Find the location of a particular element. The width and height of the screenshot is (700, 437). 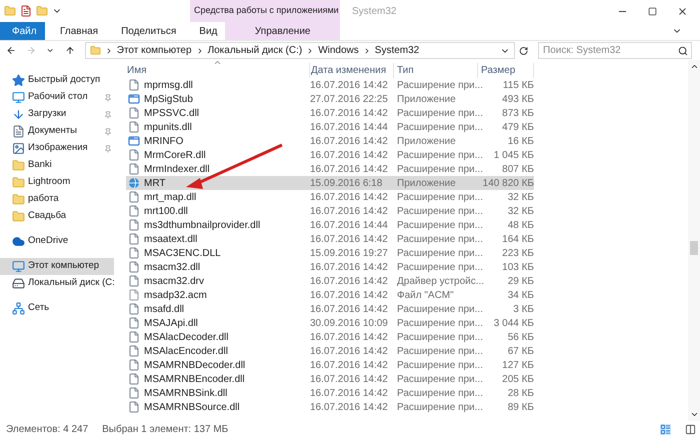

address-bar: Этот компьютер Локальный диск (C:) Windows System32 is located at coordinates (299, 50).